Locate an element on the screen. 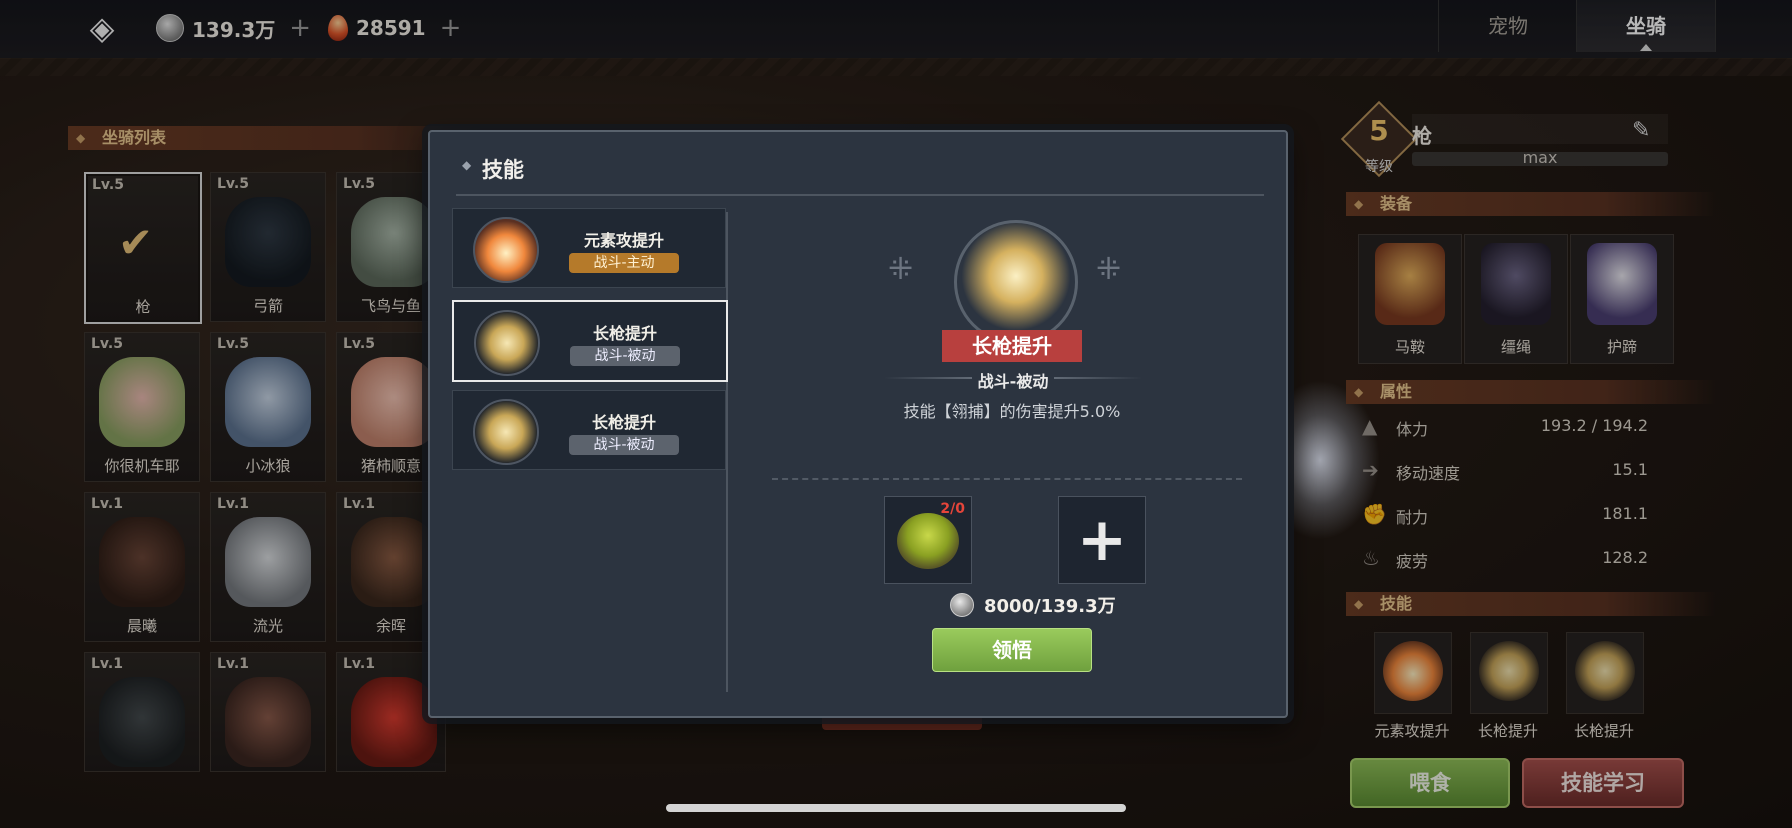 This screenshot has width=1792, height=828. fruit-bowl-icon is located at coordinates (928, 541).